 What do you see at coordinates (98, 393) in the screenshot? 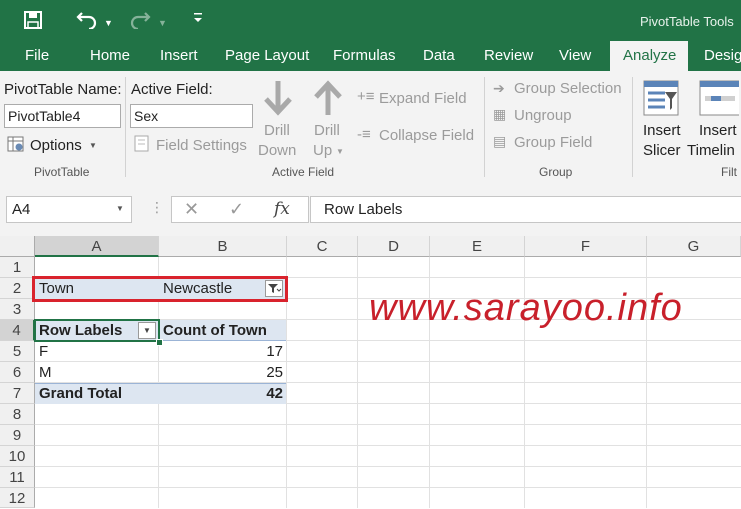
I see `grand-total-label: Grand Total` at bounding box center [98, 393].